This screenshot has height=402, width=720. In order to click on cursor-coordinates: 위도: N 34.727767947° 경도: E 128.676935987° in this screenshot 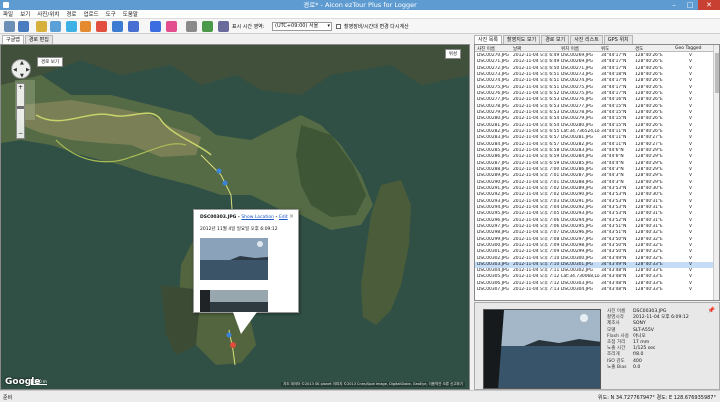, I will do `click(657, 398)`.